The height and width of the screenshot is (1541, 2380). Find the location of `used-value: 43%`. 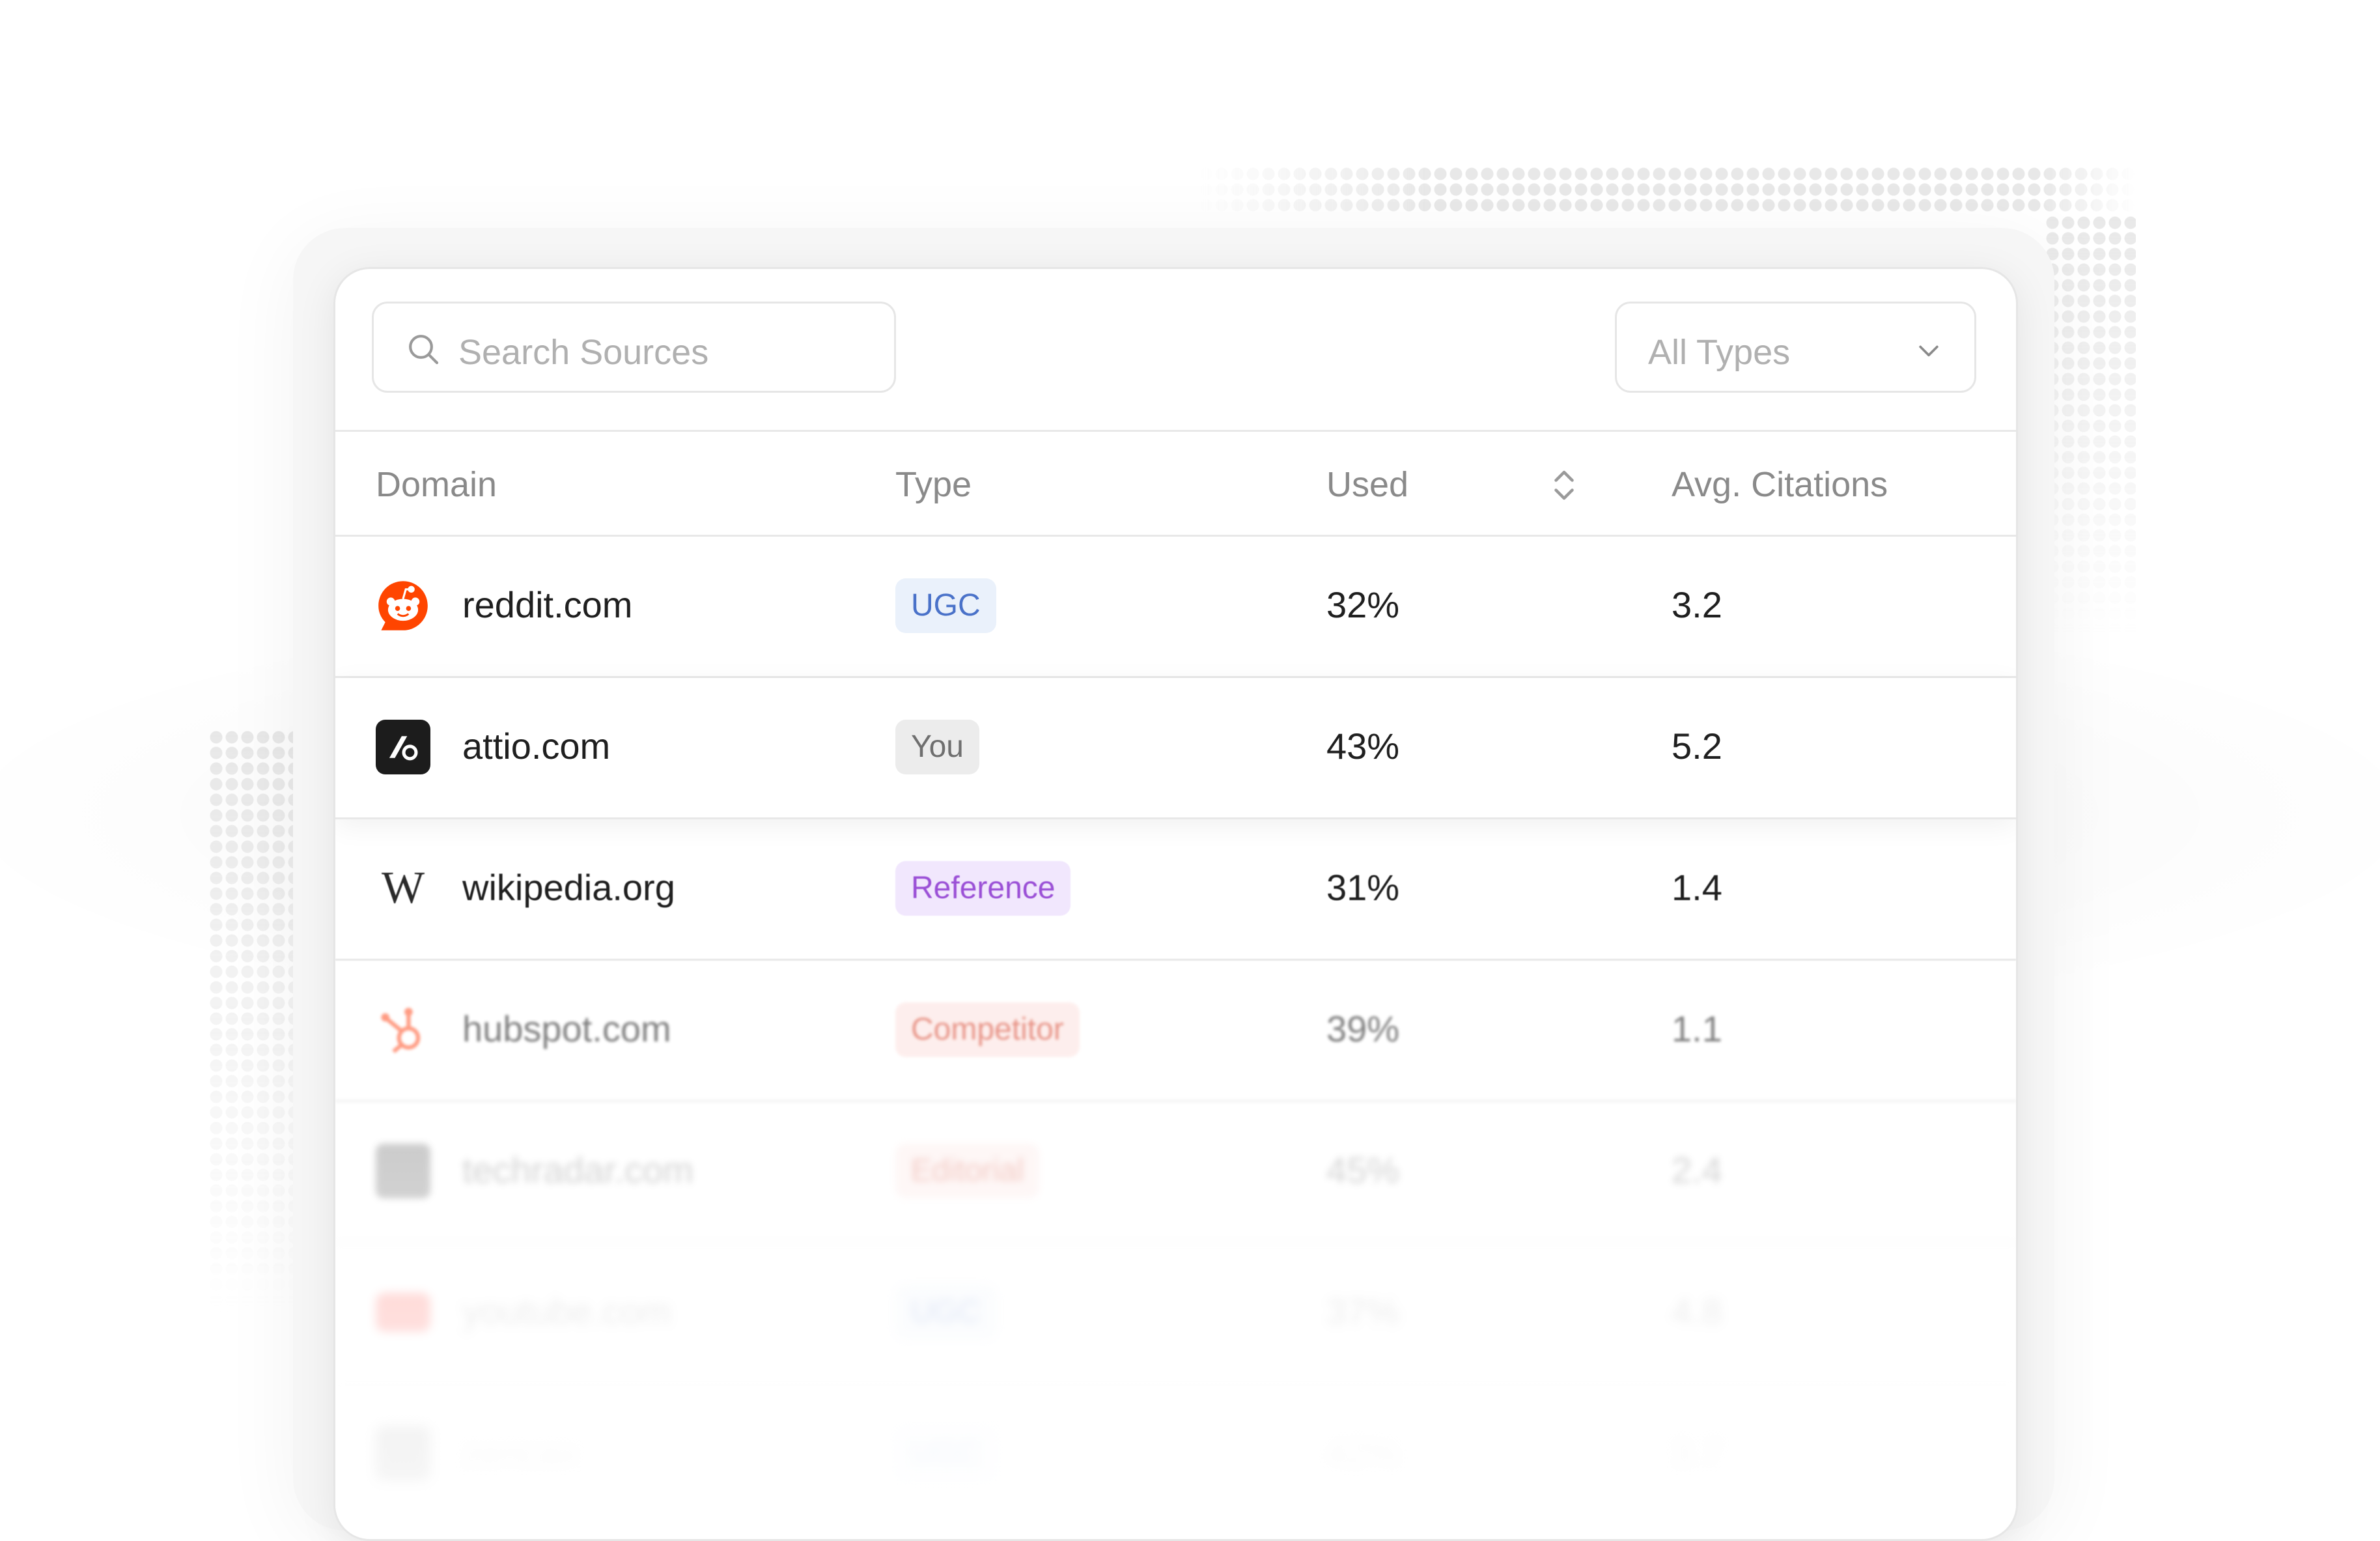

used-value: 43% is located at coordinates (1363, 747).